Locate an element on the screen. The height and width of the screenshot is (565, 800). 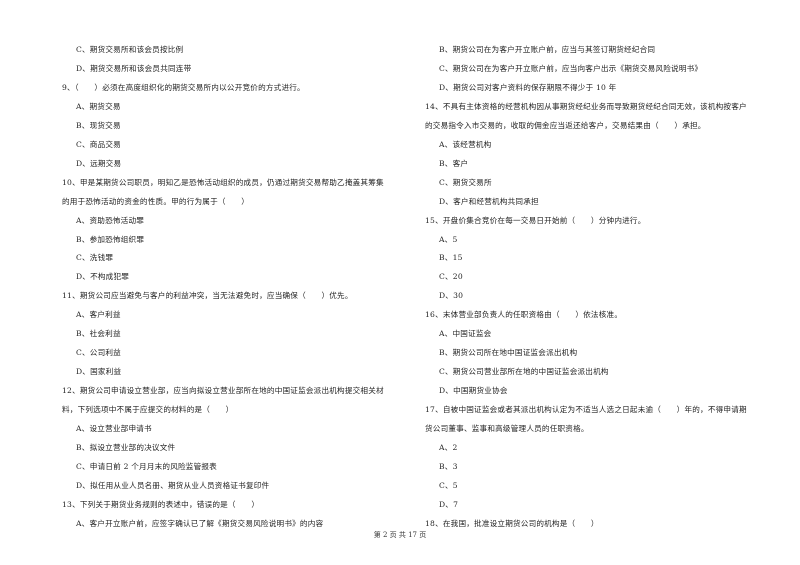
answer-option: B、参加恐怖组织罪 is located at coordinates (110, 239).